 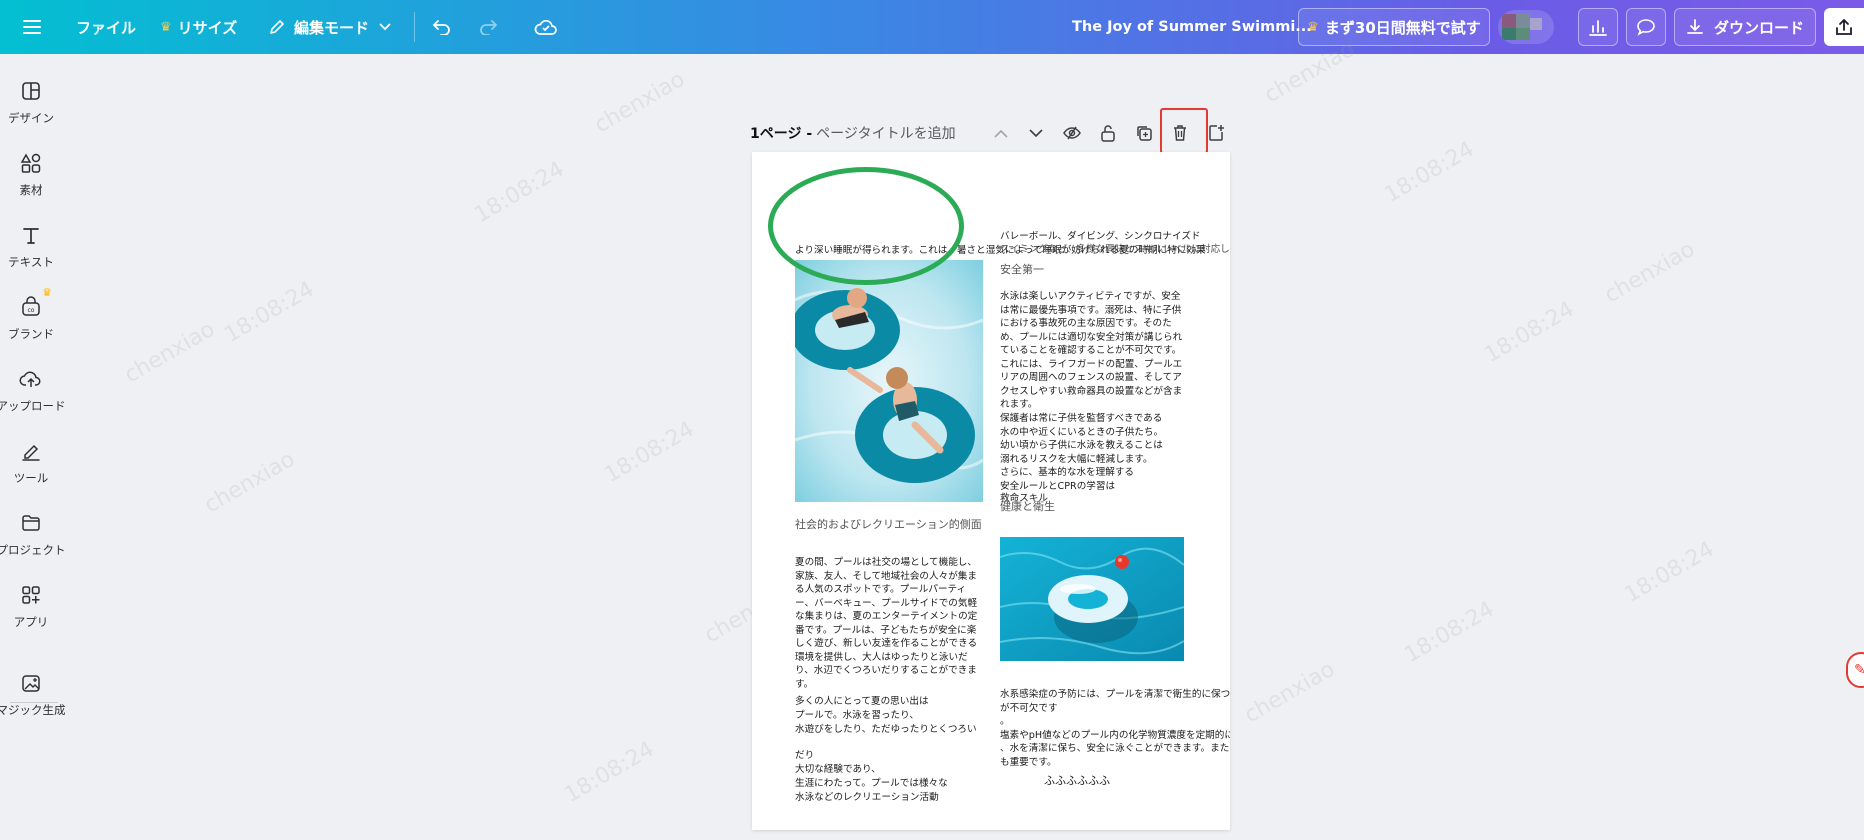 I want to click on text-line: 溺れるリスクを大幅に軽減します。, so click(x=1076, y=459).